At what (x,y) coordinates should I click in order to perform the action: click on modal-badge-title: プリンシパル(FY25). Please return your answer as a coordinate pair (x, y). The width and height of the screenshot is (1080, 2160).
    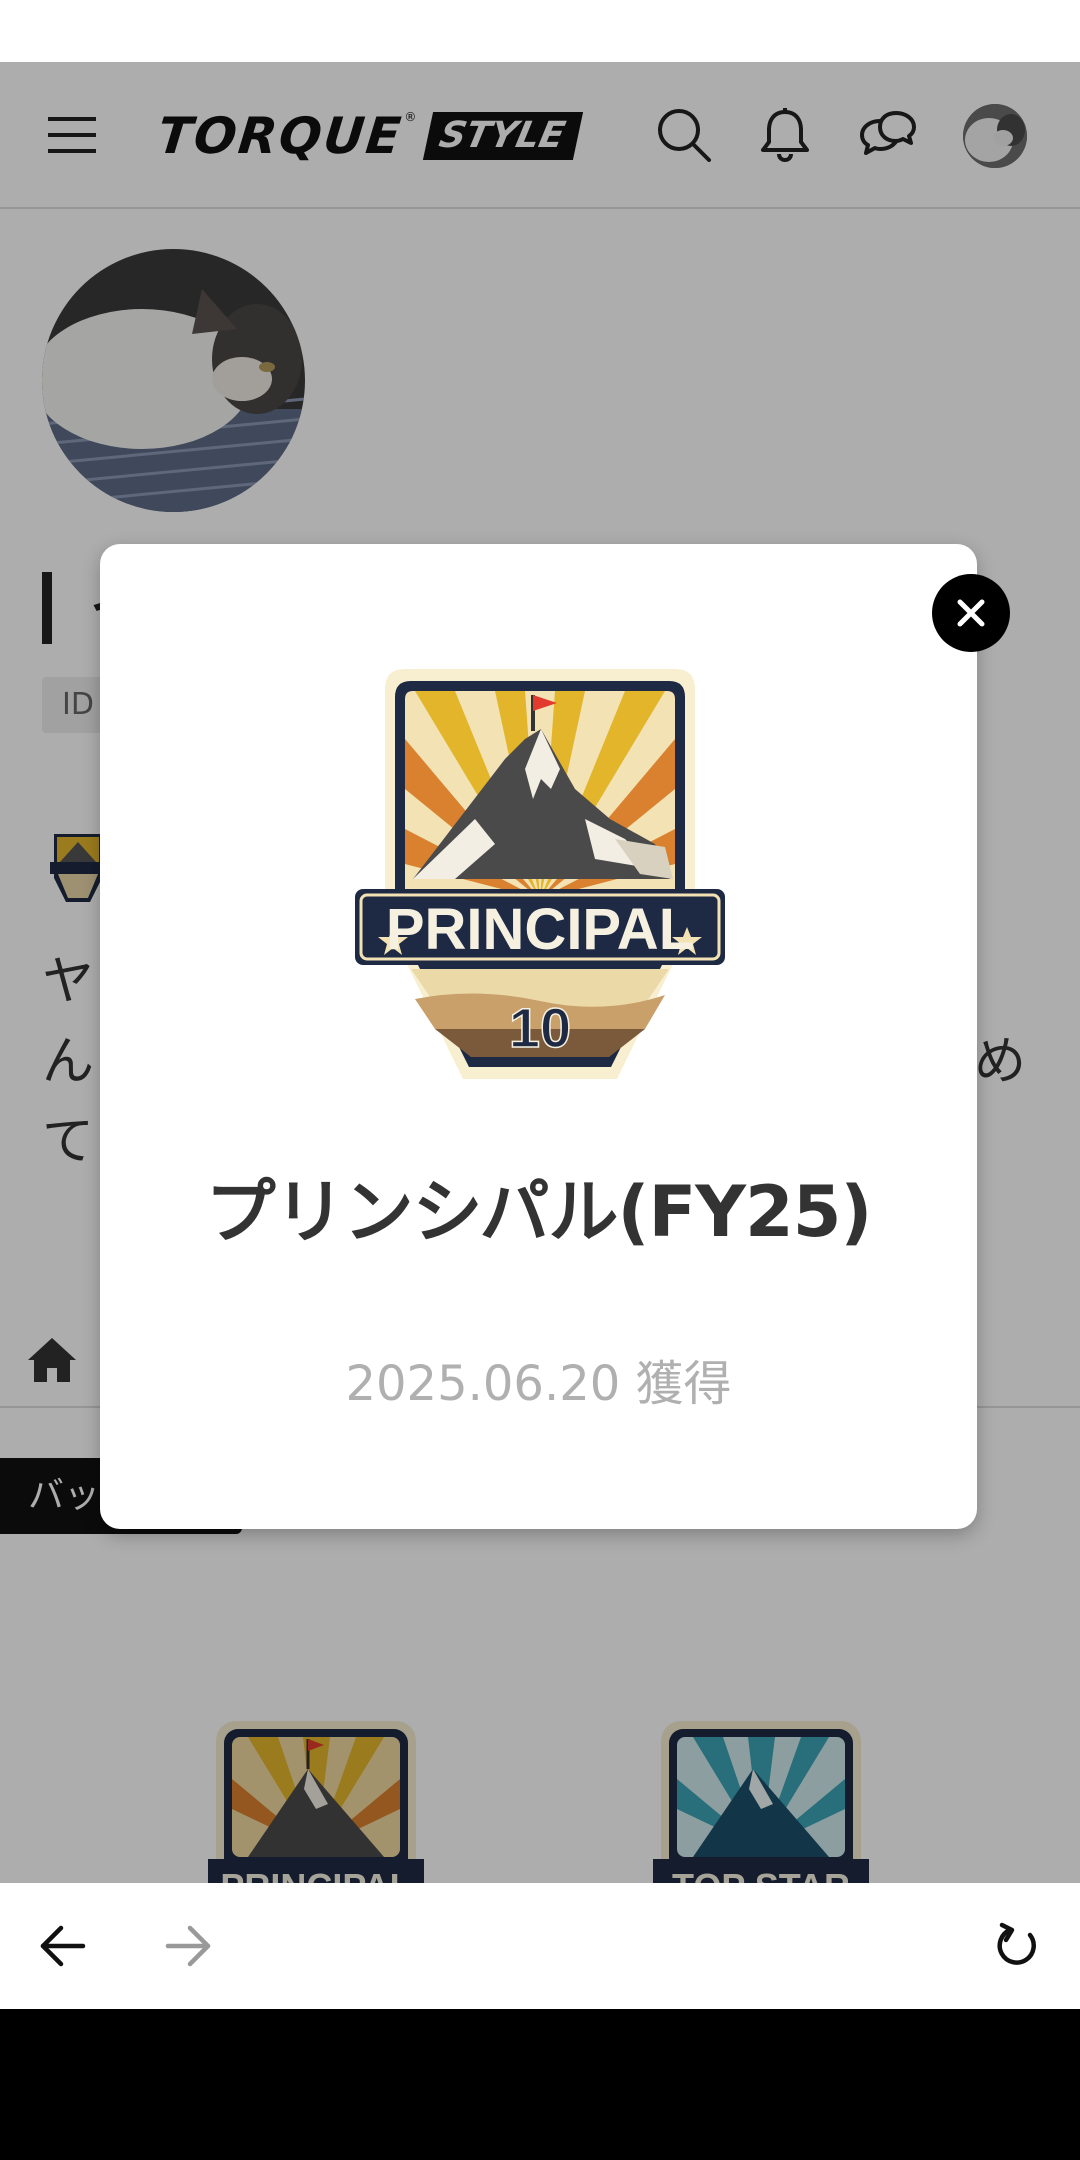
    Looking at the image, I should click on (539, 1212).